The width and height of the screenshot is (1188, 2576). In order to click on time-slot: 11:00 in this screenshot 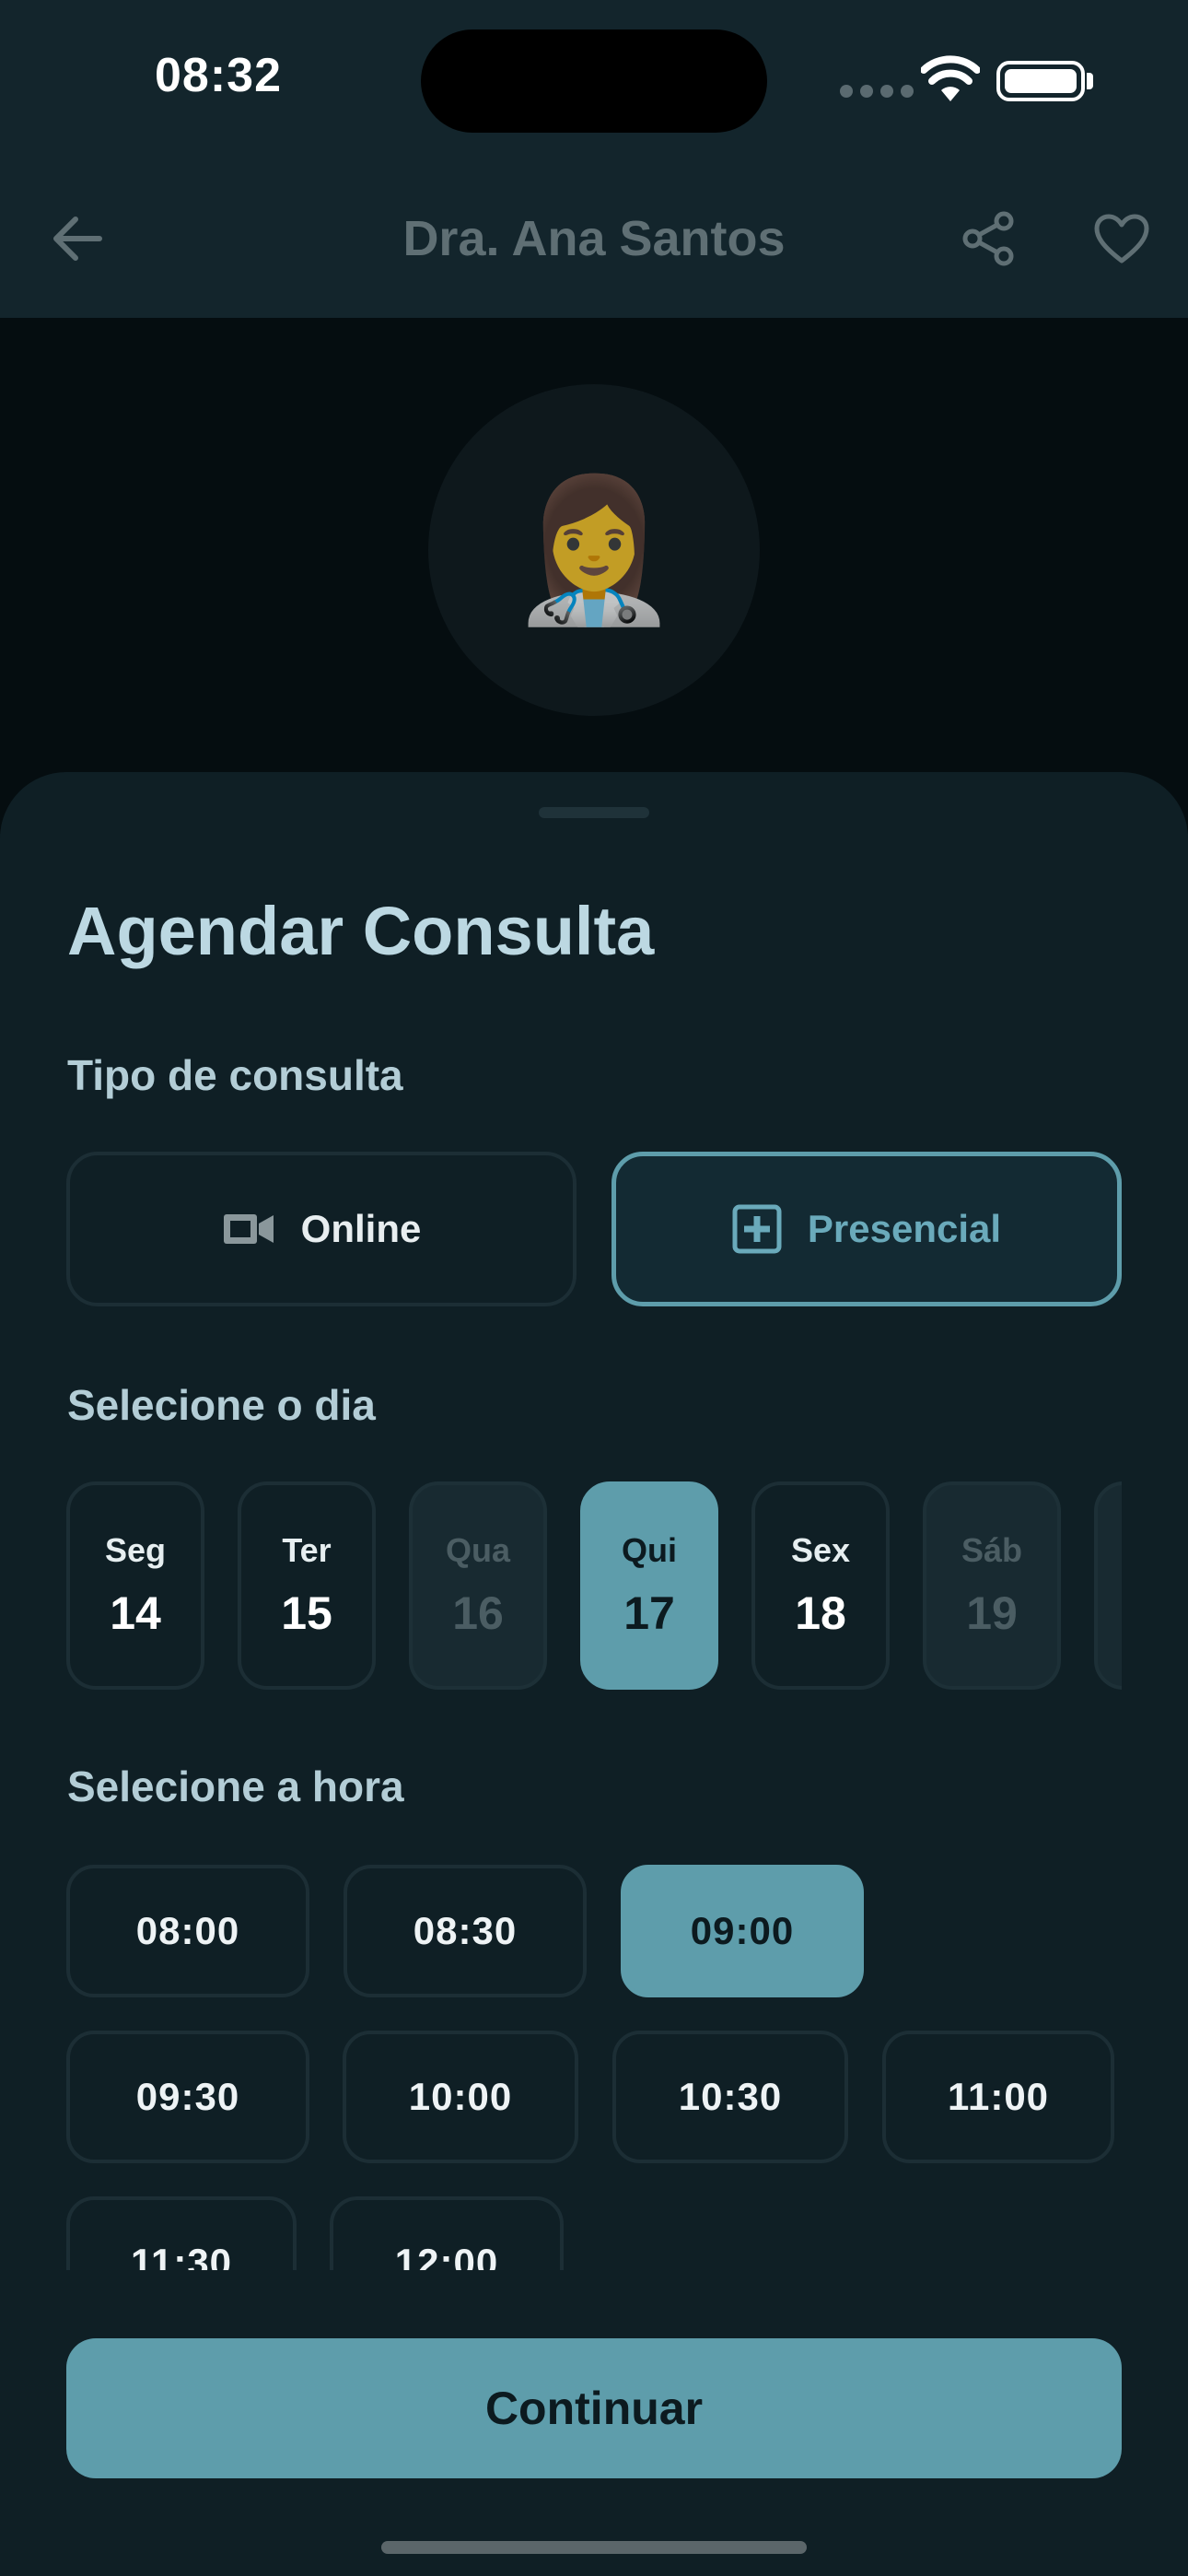, I will do `click(998, 2097)`.